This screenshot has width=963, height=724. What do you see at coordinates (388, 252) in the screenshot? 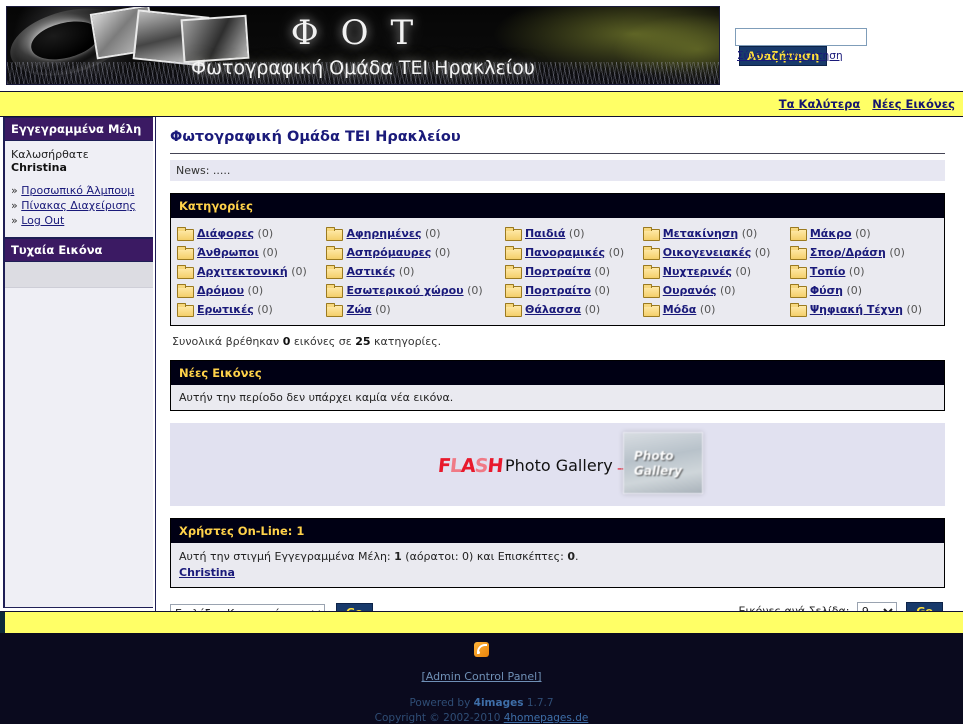
I see `category-link: Ασπρόμαυρες` at bounding box center [388, 252].